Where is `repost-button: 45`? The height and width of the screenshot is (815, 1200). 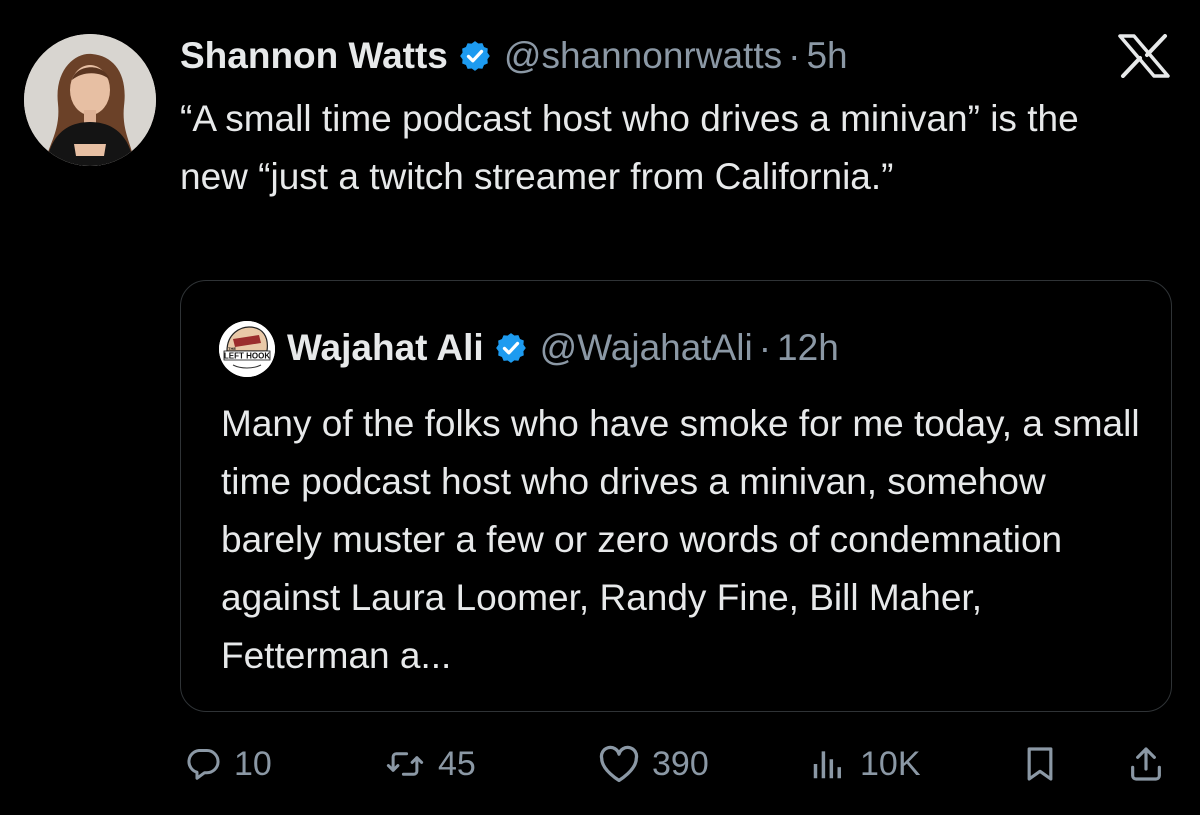 repost-button: 45 is located at coordinates (430, 764).